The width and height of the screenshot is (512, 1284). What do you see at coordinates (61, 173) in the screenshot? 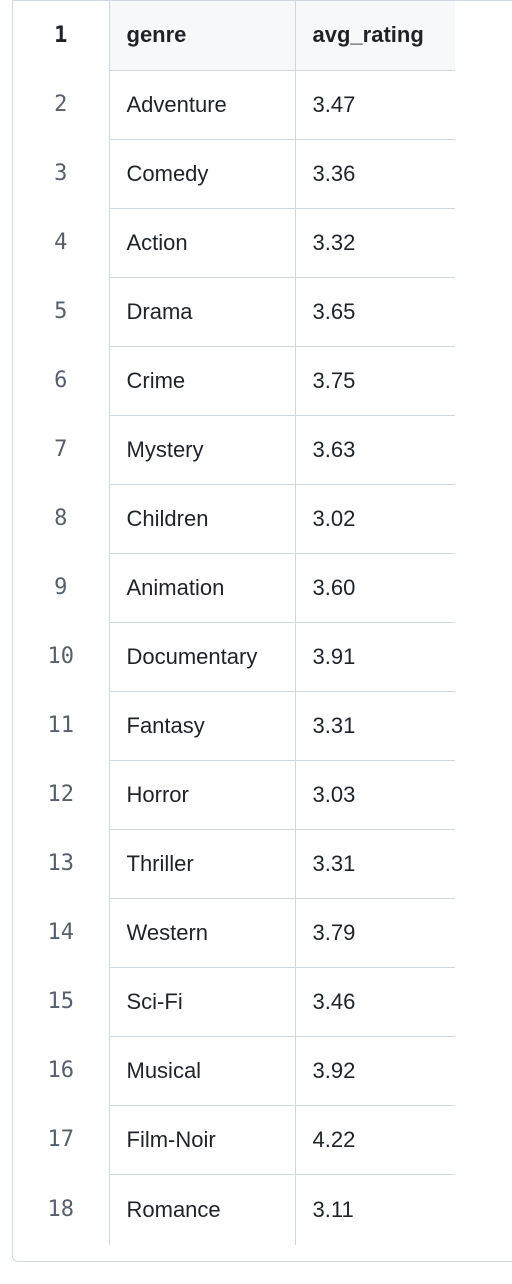
I see `line-number: 3` at bounding box center [61, 173].